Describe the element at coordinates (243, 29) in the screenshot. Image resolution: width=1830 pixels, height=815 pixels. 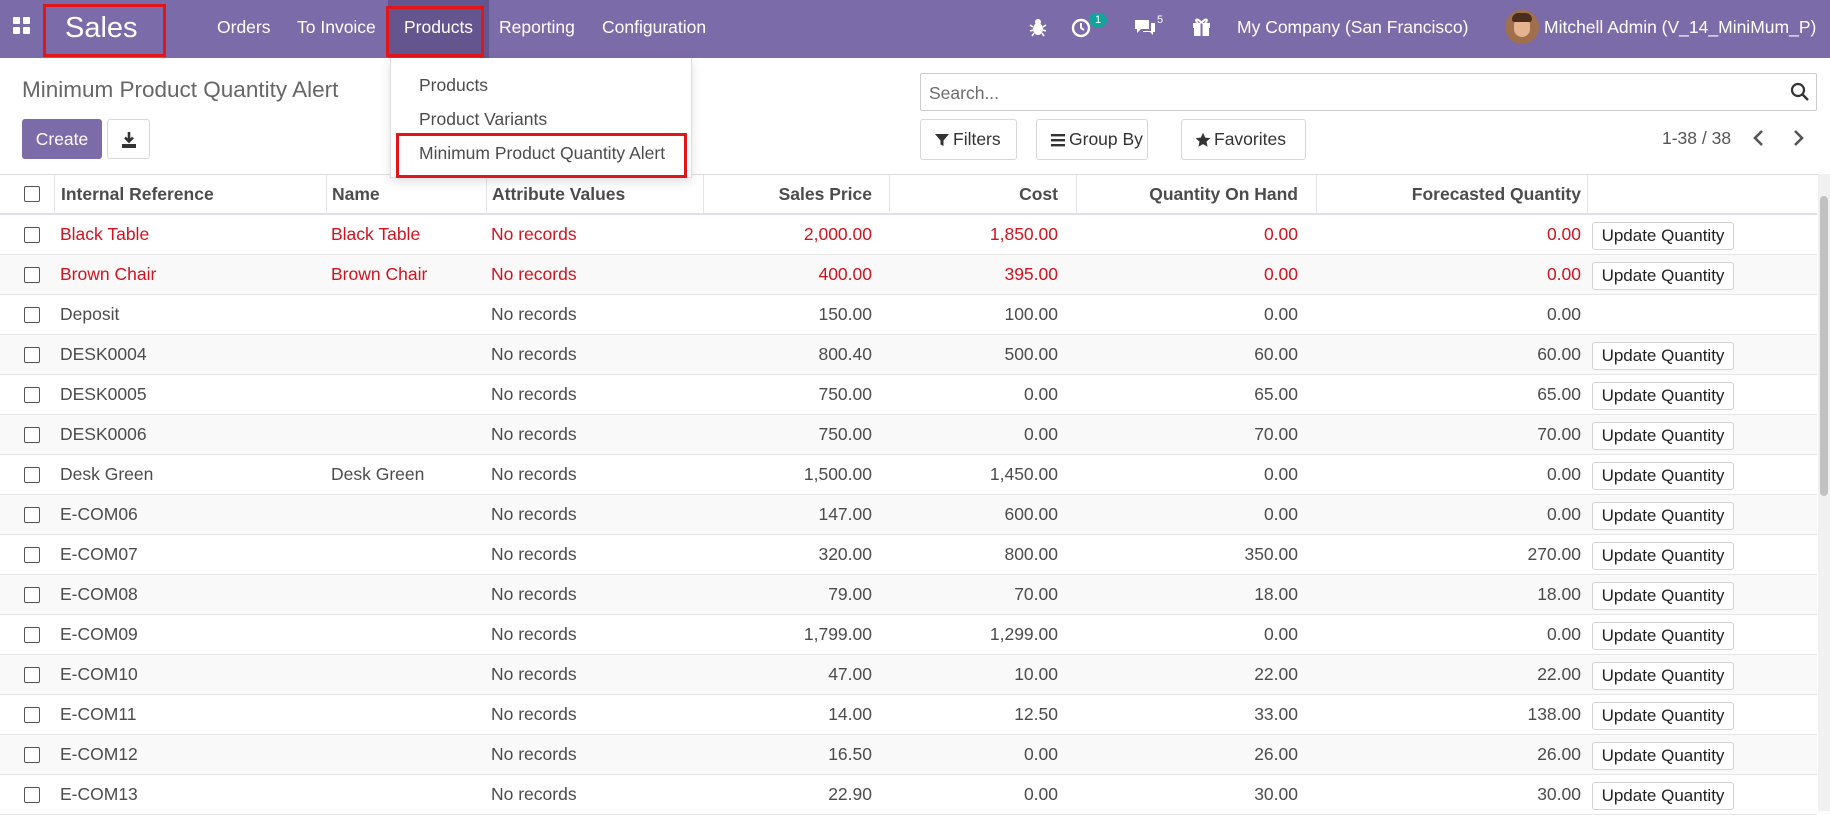
I see `menu-orders: Orders` at that location.